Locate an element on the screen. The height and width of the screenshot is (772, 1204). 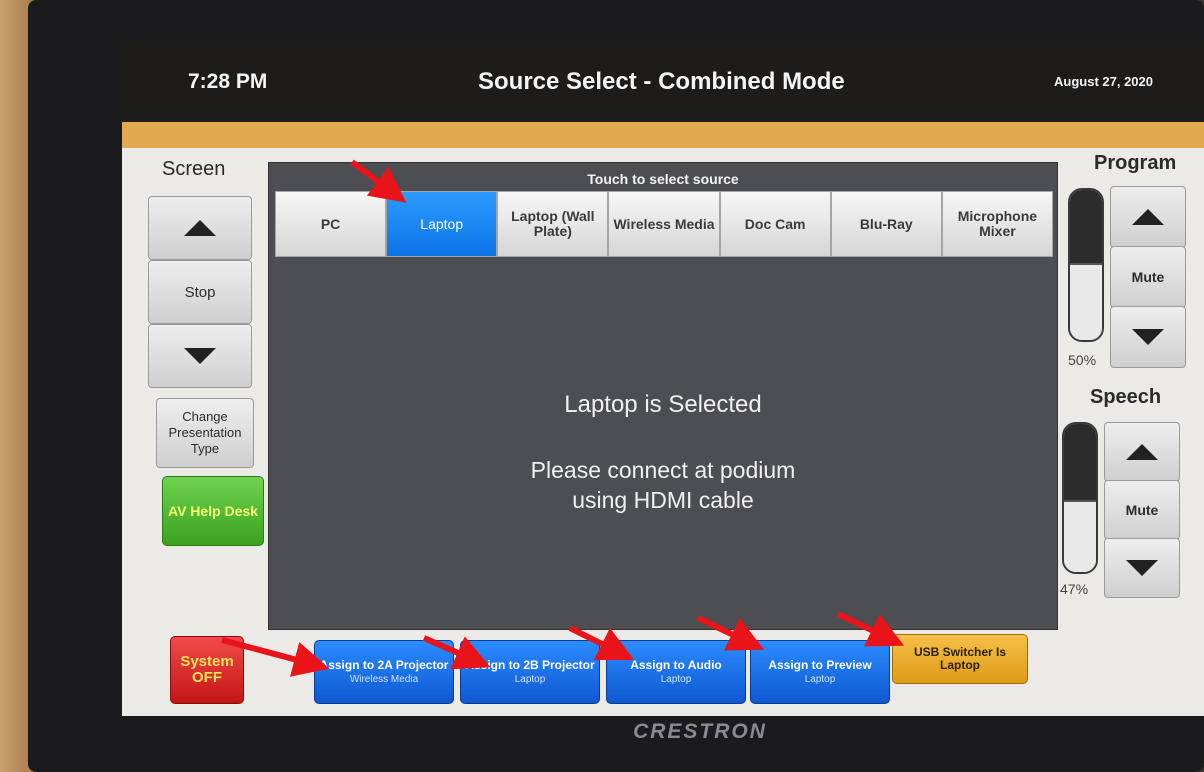
change-presentation-type-button: Change Presentation Type is located at coordinates (205, 433).